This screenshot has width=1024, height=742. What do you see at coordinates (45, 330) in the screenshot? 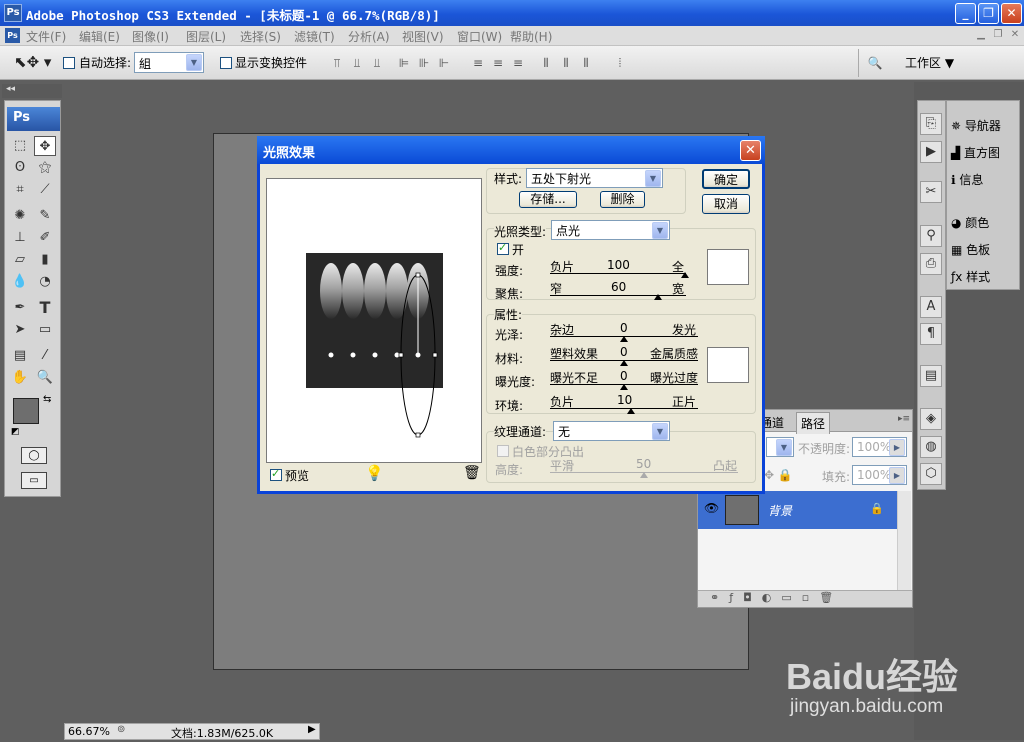
I see `shape-tool-icon: ▭` at bounding box center [45, 330].